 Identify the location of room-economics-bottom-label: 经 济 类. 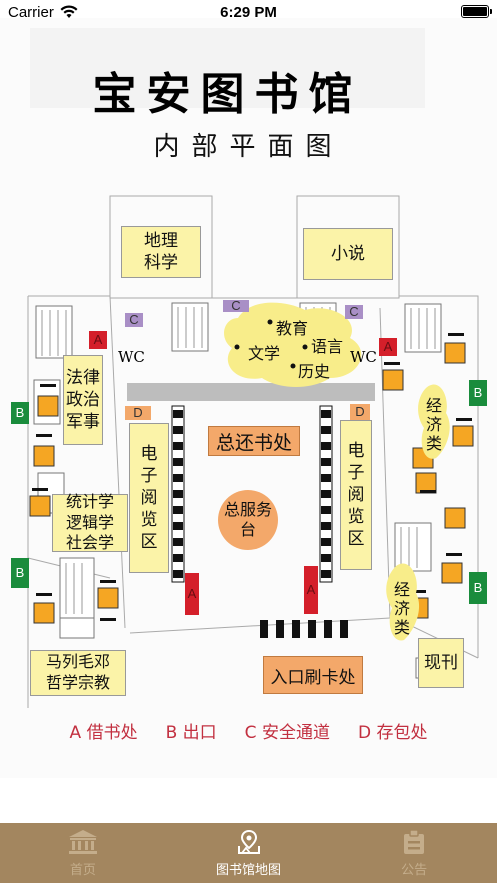
(402, 608).